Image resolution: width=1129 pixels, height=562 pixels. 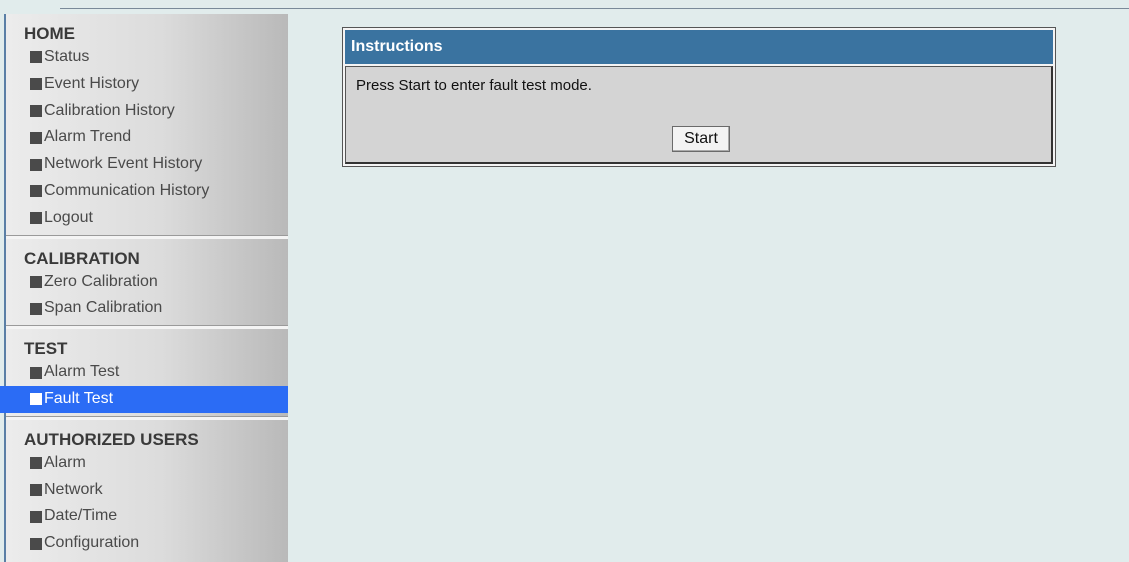 What do you see at coordinates (699, 47) in the screenshot?
I see `panel-title: Instructions` at bounding box center [699, 47].